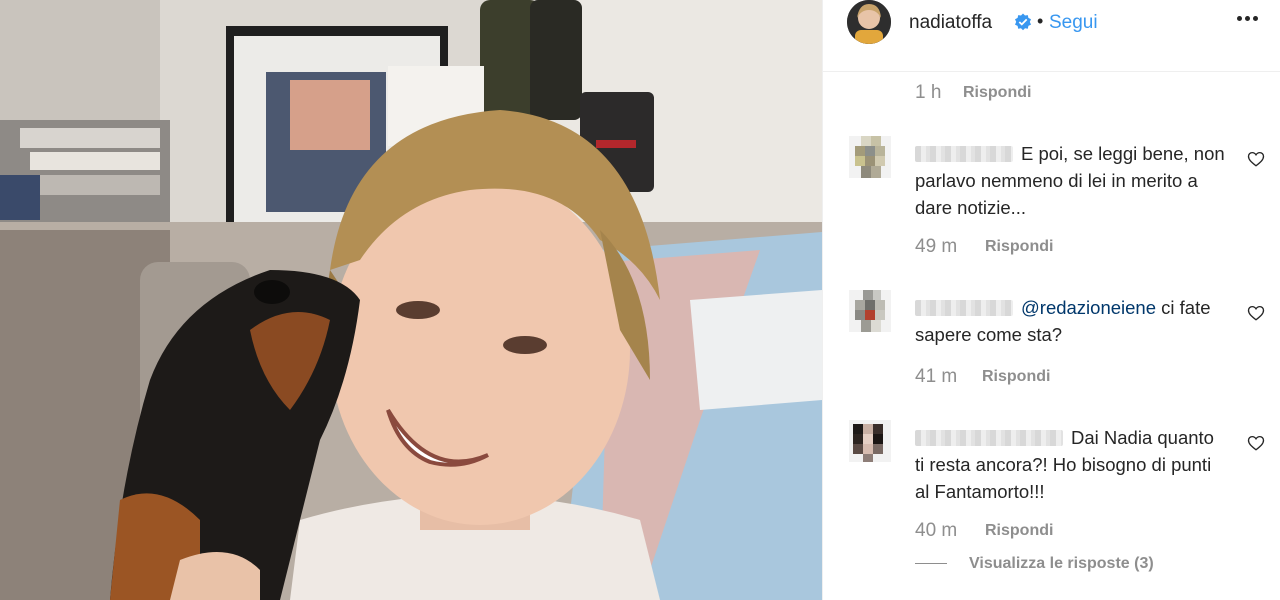 The height and width of the screenshot is (600, 1280). I want to click on comment-time: 40 m, so click(936, 530).